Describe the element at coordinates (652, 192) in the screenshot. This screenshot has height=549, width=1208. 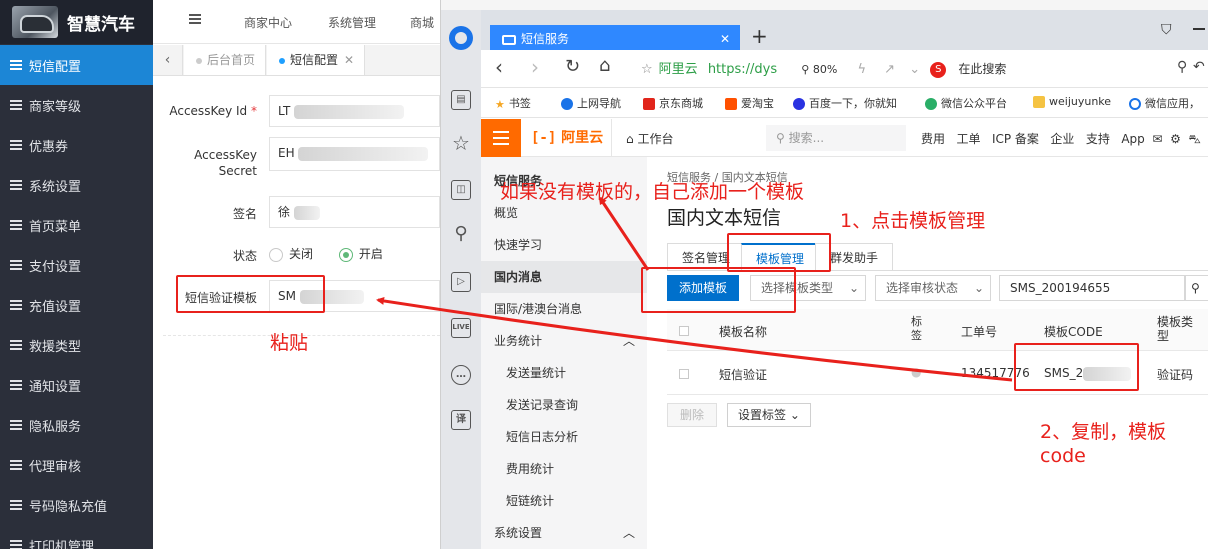
I see `annotation-no-template: 如果没有模板的，自己添加一个模板` at that location.